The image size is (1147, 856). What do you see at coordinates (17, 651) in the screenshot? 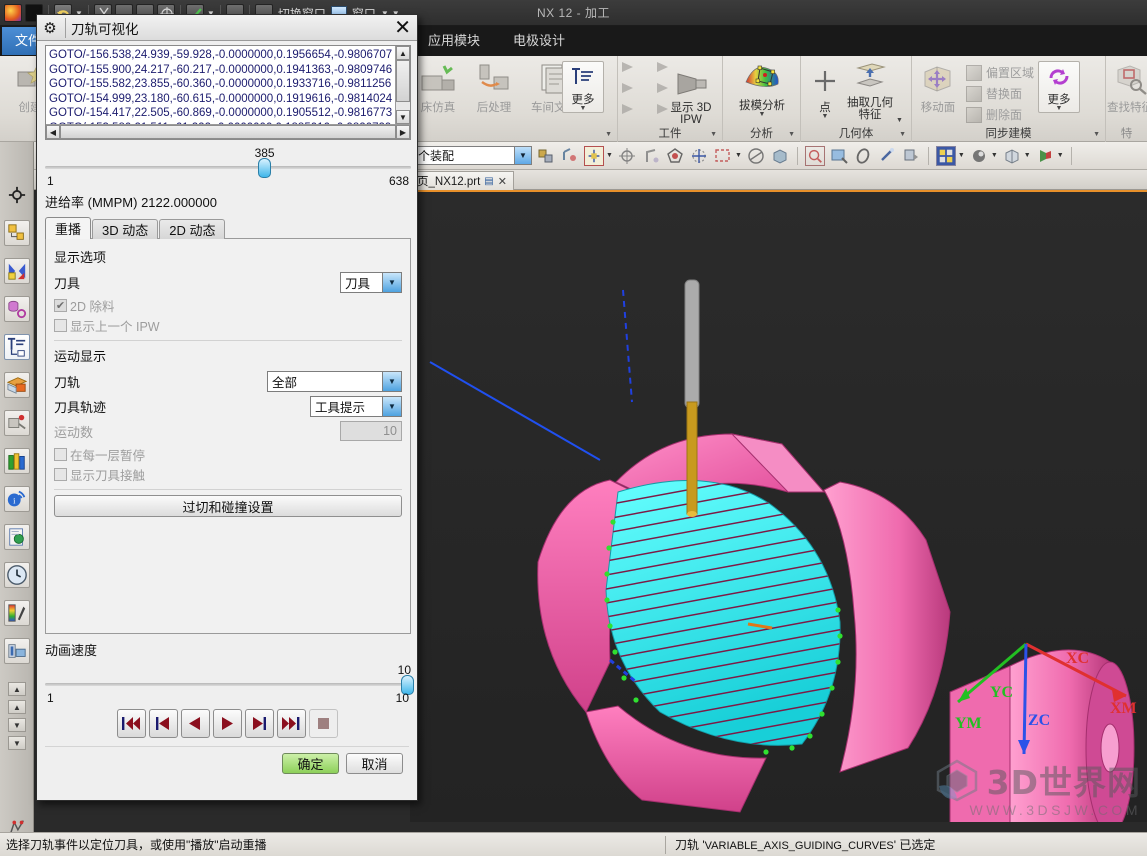
I see `sidebar-item-system-scenes` at bounding box center [17, 651].